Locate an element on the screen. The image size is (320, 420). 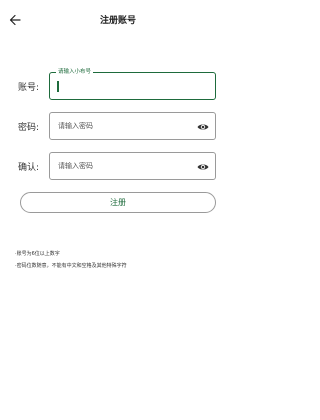
confirm-label: 确认: is located at coordinates (29, 168).